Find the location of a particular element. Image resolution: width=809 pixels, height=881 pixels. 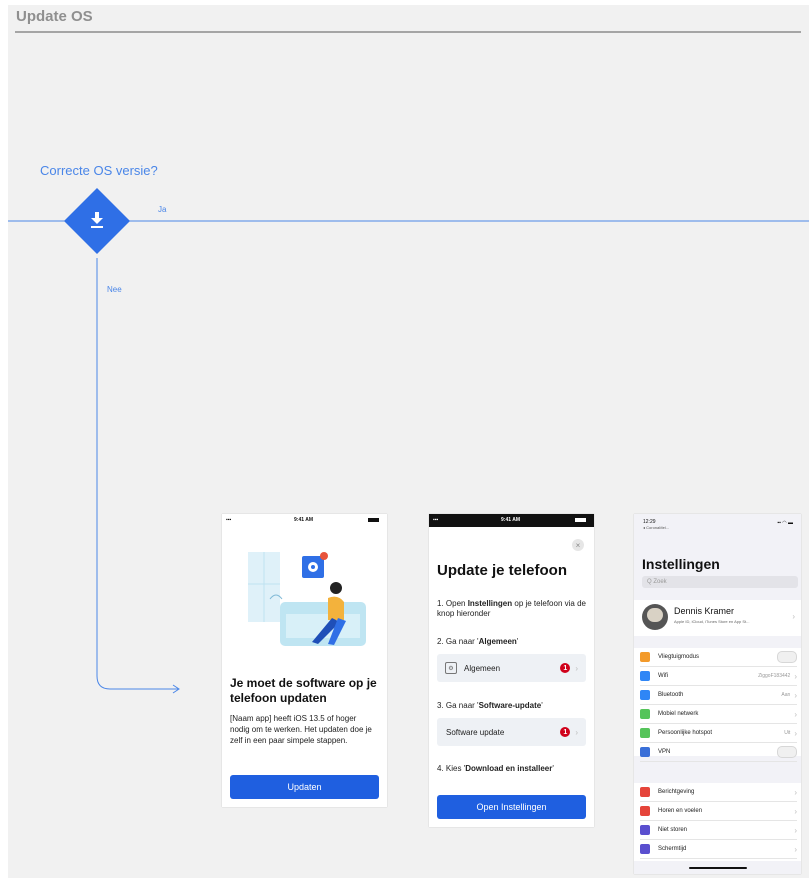

settings-row-label: Vliegtuigmodus is located at coordinates (679, 657).